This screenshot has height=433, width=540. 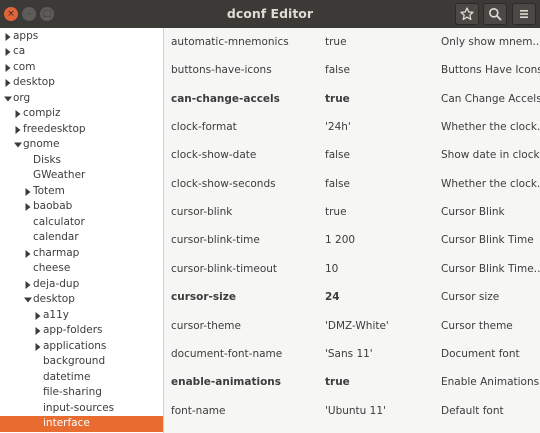 What do you see at coordinates (81, 269) in the screenshot?
I see `tree-item-cheese: cheese` at bounding box center [81, 269].